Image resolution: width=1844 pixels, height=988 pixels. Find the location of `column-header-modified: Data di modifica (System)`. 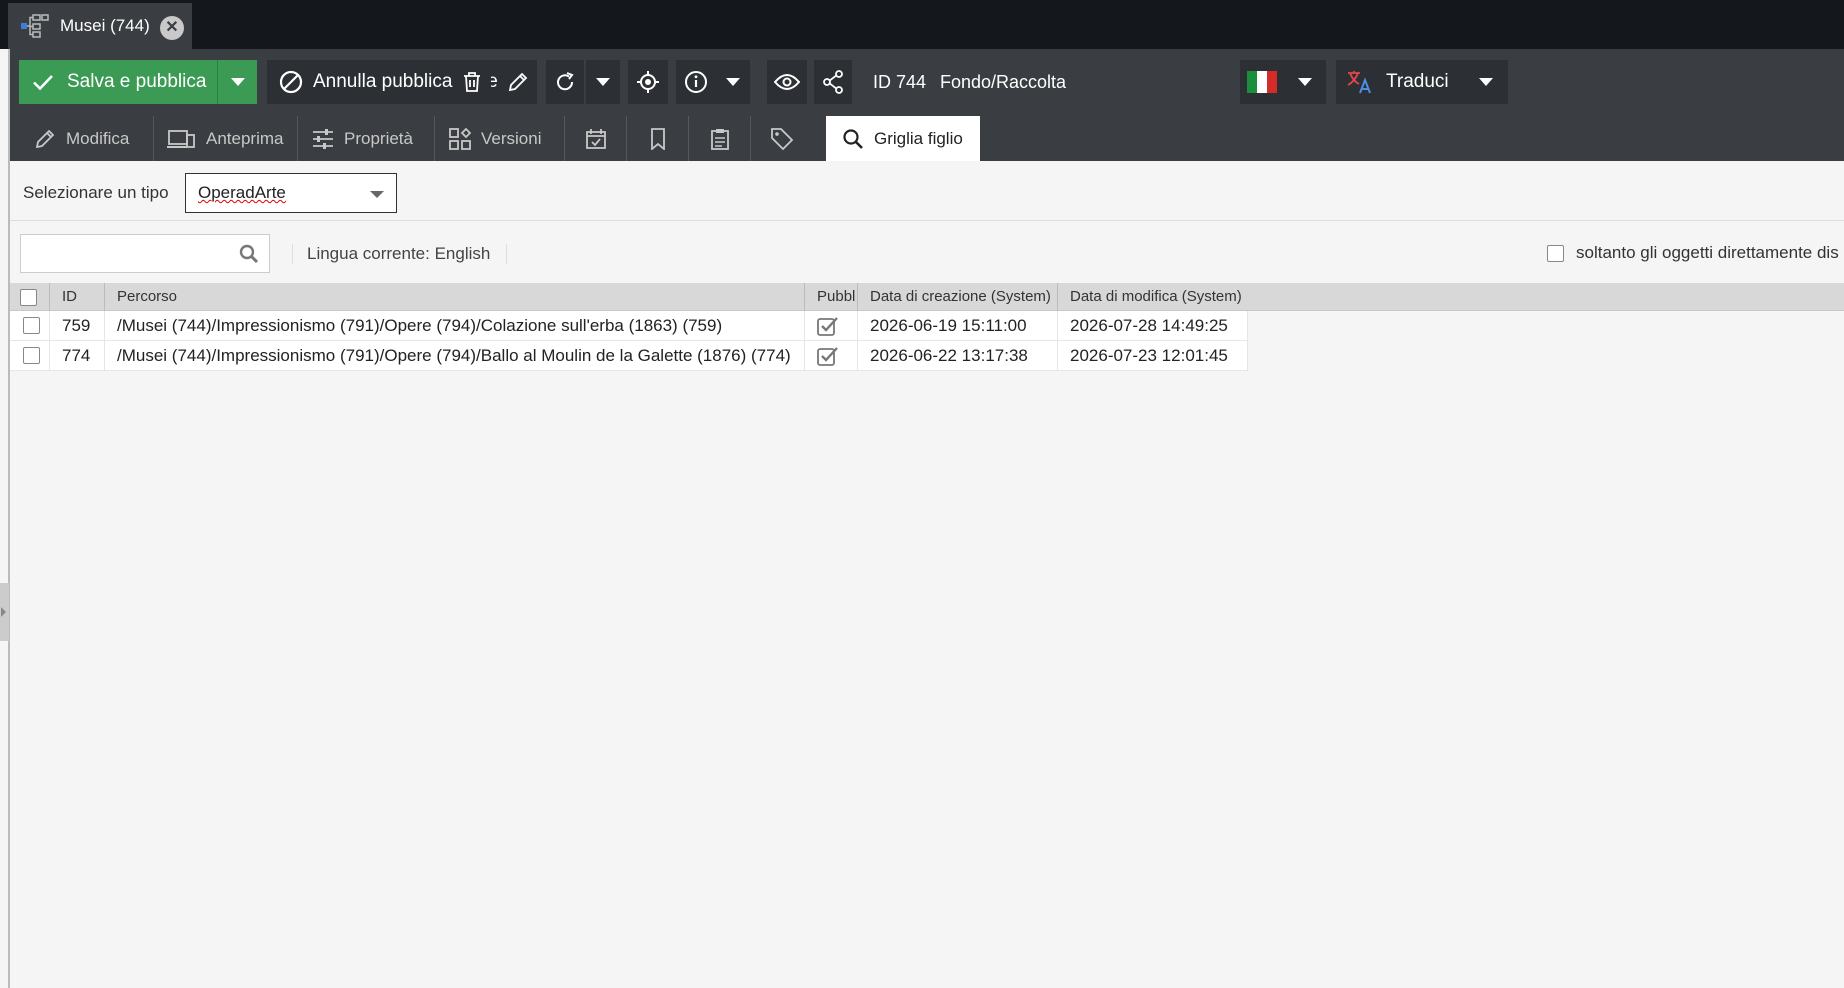

column-header-modified: Data di modifica (System) is located at coordinates (1153, 297).